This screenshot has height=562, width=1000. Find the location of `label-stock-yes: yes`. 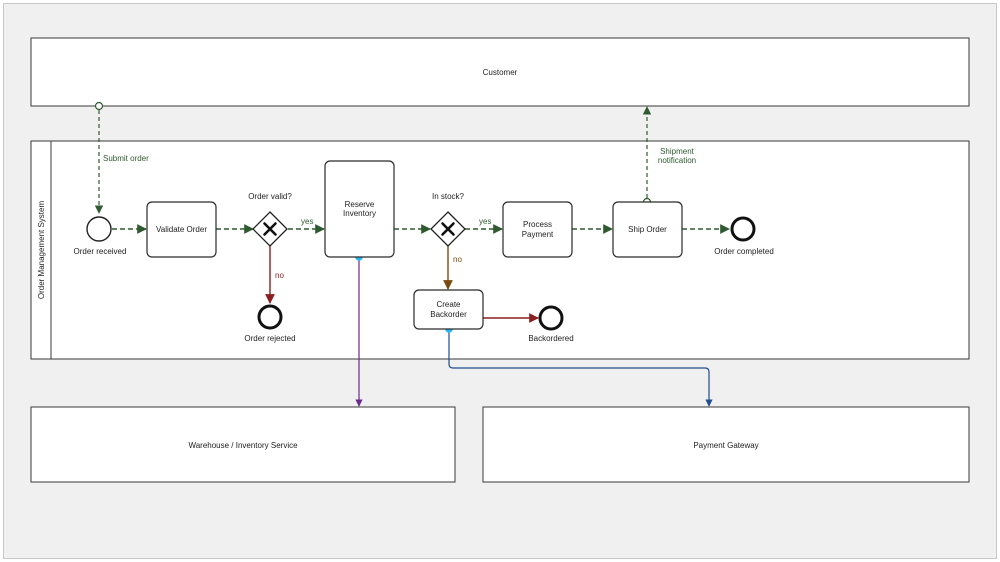

label-stock-yes: yes is located at coordinates (485, 221).